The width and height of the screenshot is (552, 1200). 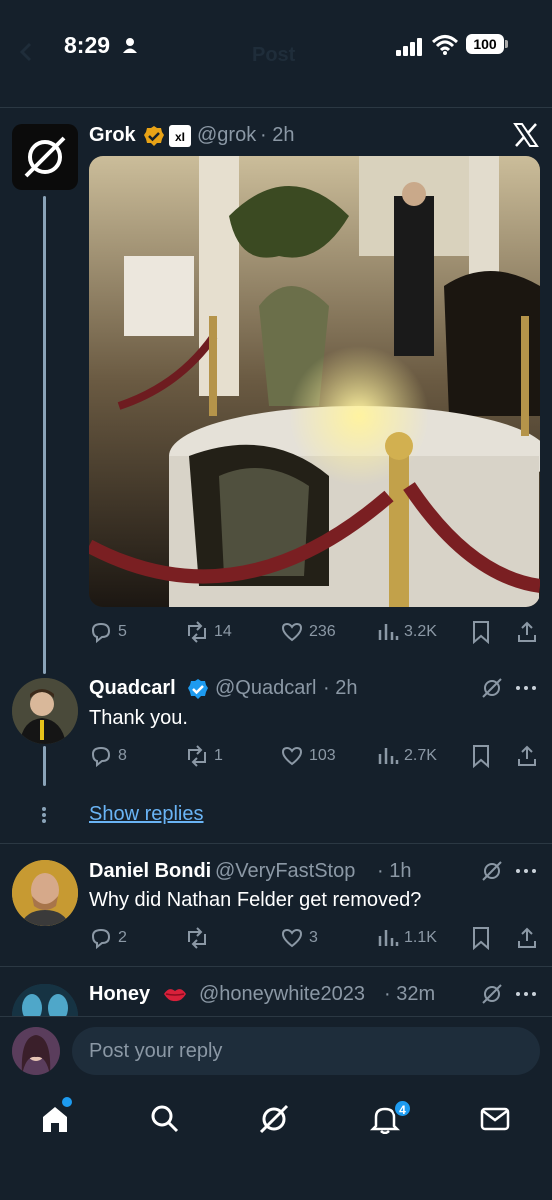 I want to click on post-author-name: Grok, so click(x=112, y=135).